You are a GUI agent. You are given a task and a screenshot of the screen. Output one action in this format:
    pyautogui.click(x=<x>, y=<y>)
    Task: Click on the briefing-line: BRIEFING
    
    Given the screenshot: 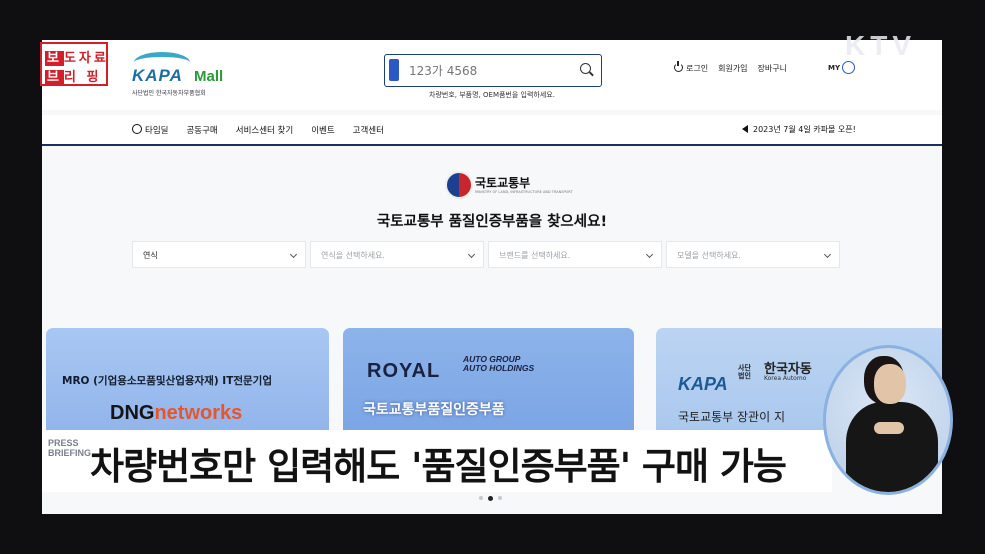 What is the action you would take?
    pyautogui.click(x=70, y=453)
    